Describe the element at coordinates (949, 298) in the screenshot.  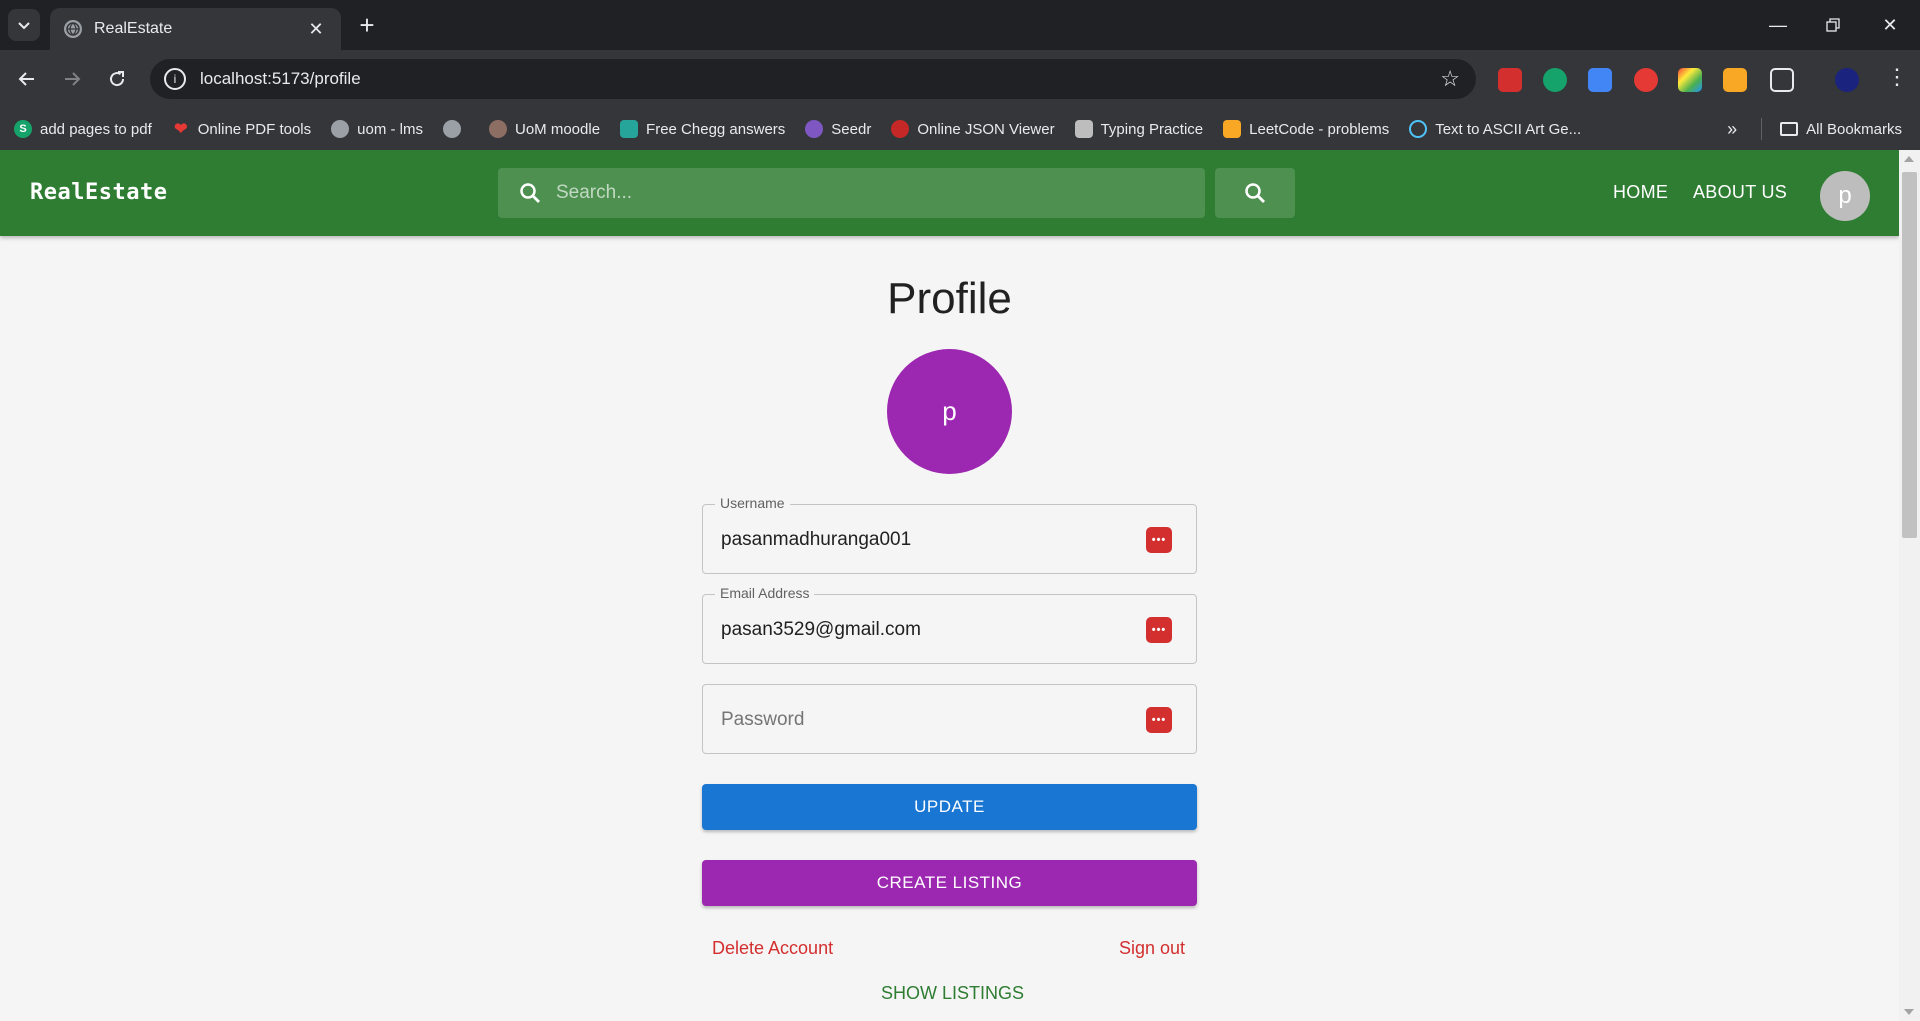
I see `page-title: Profile` at that location.